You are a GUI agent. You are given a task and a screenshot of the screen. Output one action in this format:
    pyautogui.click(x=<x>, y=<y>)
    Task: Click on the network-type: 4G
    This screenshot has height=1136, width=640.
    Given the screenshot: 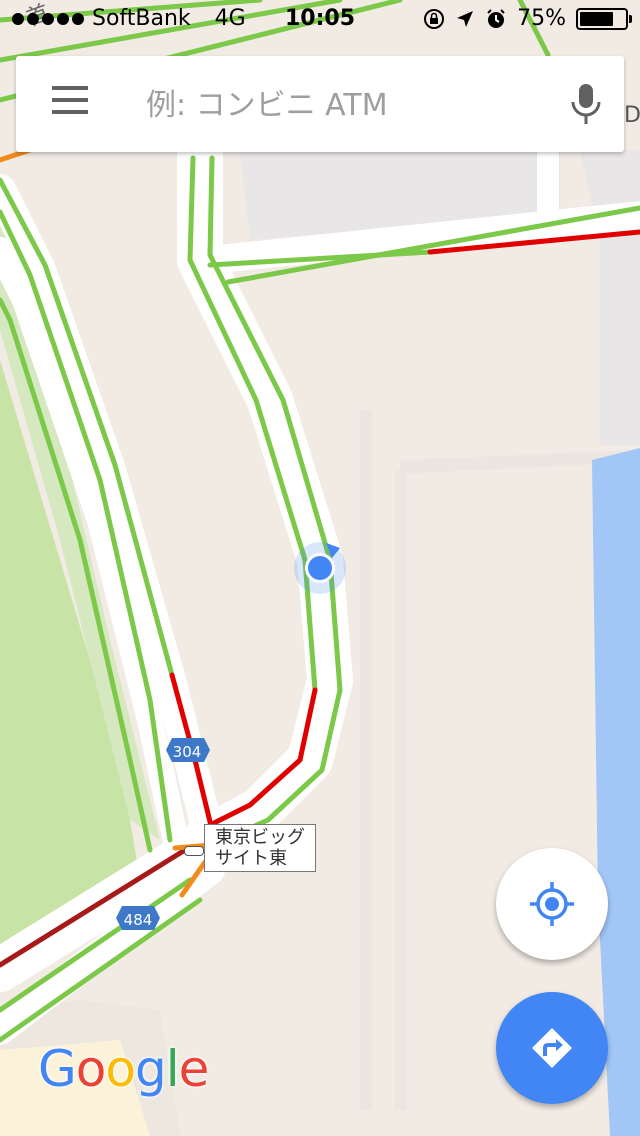 What is the action you would take?
    pyautogui.click(x=230, y=18)
    